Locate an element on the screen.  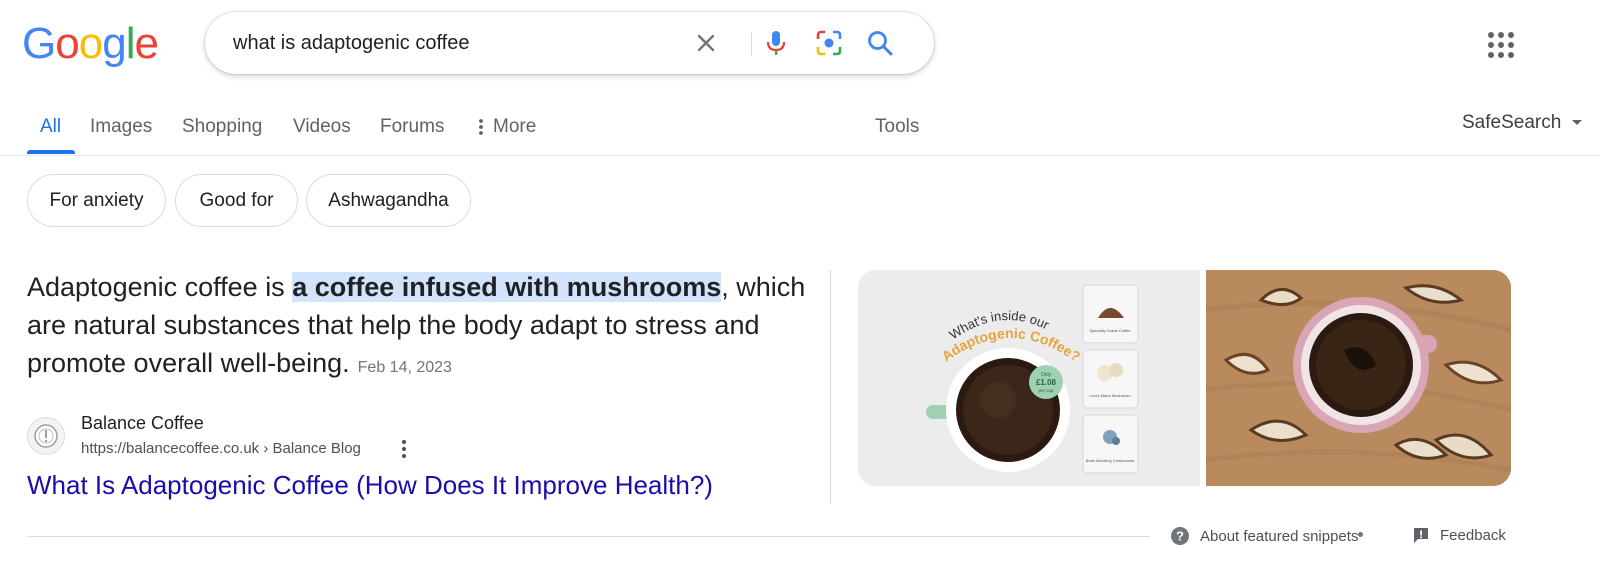
search-icon is located at coordinates (880, 43).